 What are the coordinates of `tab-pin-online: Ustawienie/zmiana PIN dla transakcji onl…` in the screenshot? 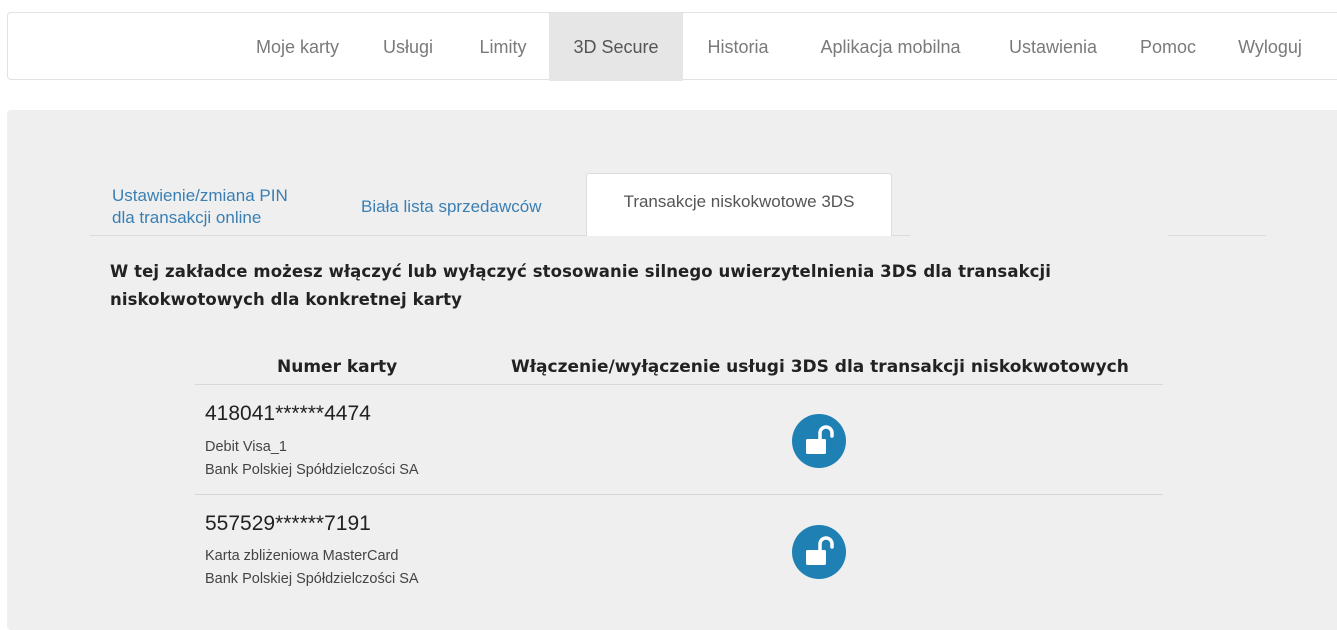 It's located at (200, 207).